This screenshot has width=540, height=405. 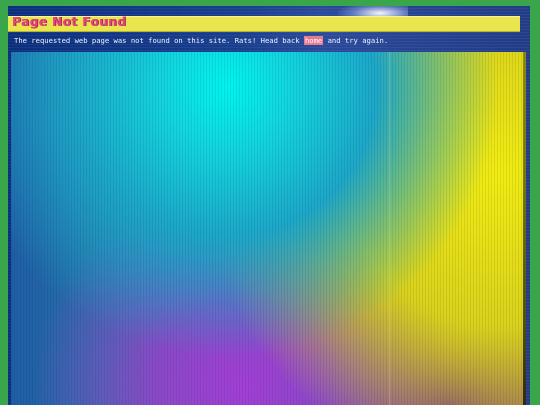 What do you see at coordinates (389, 228) in the screenshot?
I see `image-overlay-divider` at bounding box center [389, 228].